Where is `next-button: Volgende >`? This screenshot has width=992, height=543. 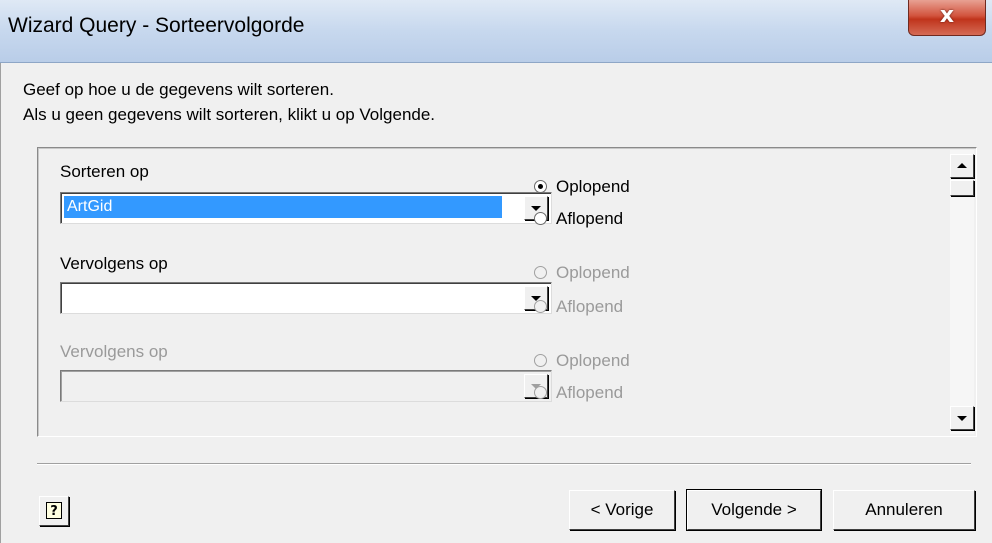
next-button: Volgende > is located at coordinates (754, 510).